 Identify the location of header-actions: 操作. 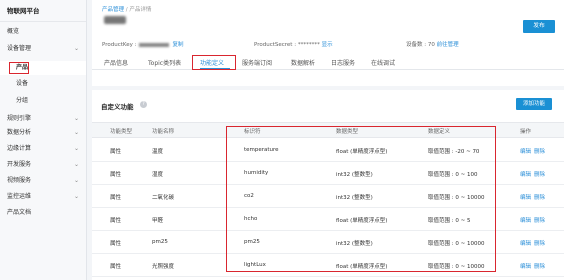
(526, 132).